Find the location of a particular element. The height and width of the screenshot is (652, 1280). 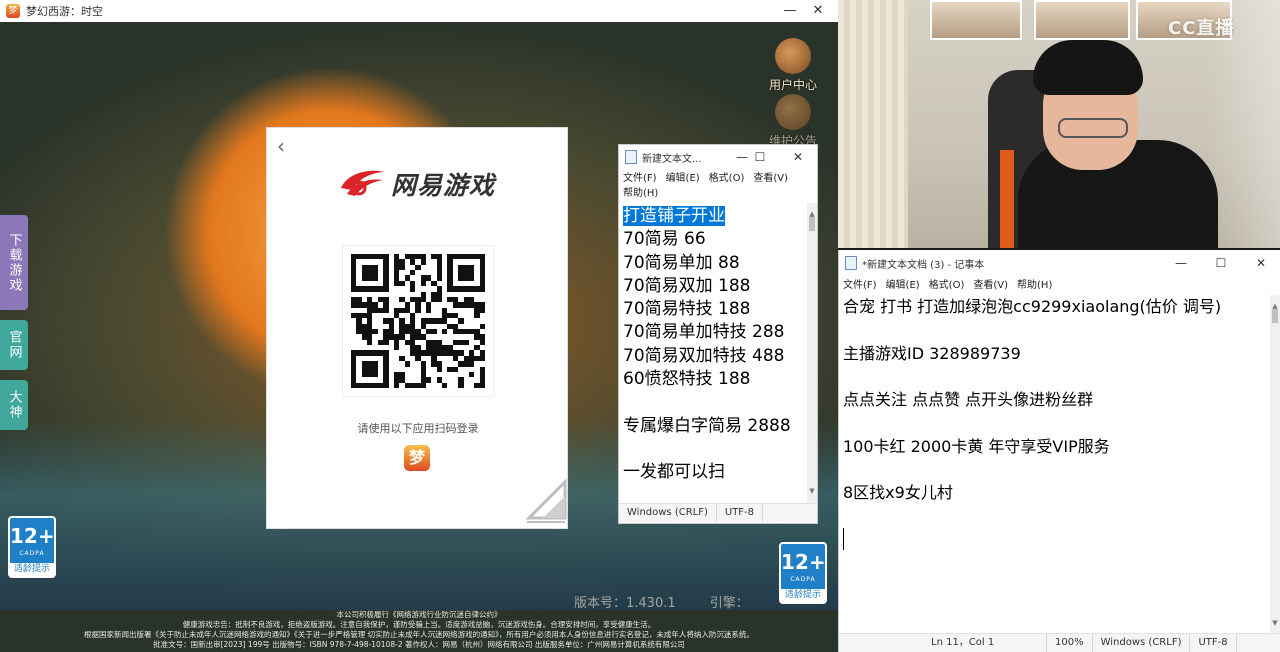

notepad-big-minimize-button: — is located at coordinates (1181, 263).